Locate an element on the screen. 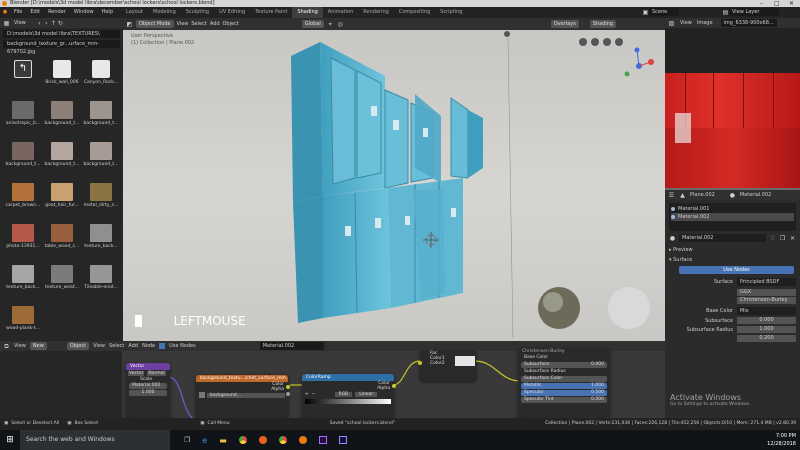 The width and height of the screenshot is (800, 450). interp-dropdown: RGB is located at coordinates (343, 394).